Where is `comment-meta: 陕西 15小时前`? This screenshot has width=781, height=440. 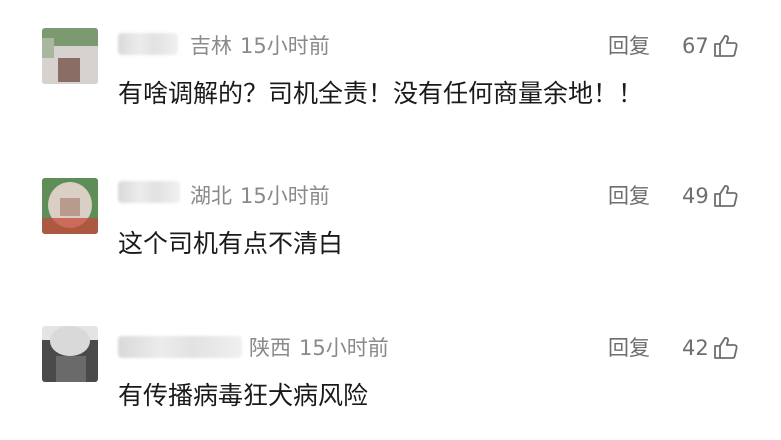
comment-meta: 陕西 15小时前 is located at coordinates (319, 348).